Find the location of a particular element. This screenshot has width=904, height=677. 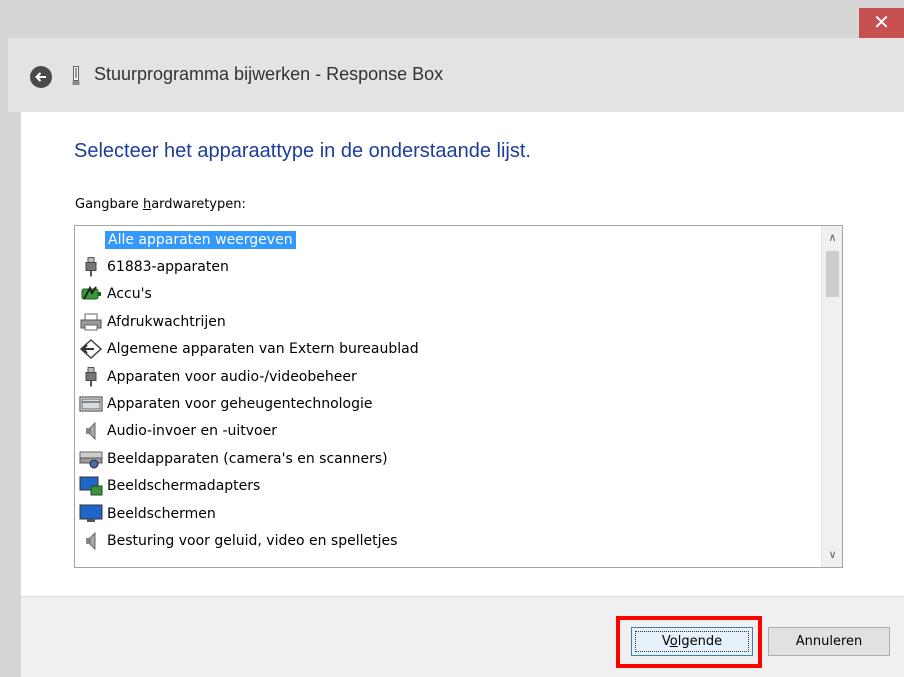

list-item-label: Apparaten voor geheugentechnologie is located at coordinates (240, 404).